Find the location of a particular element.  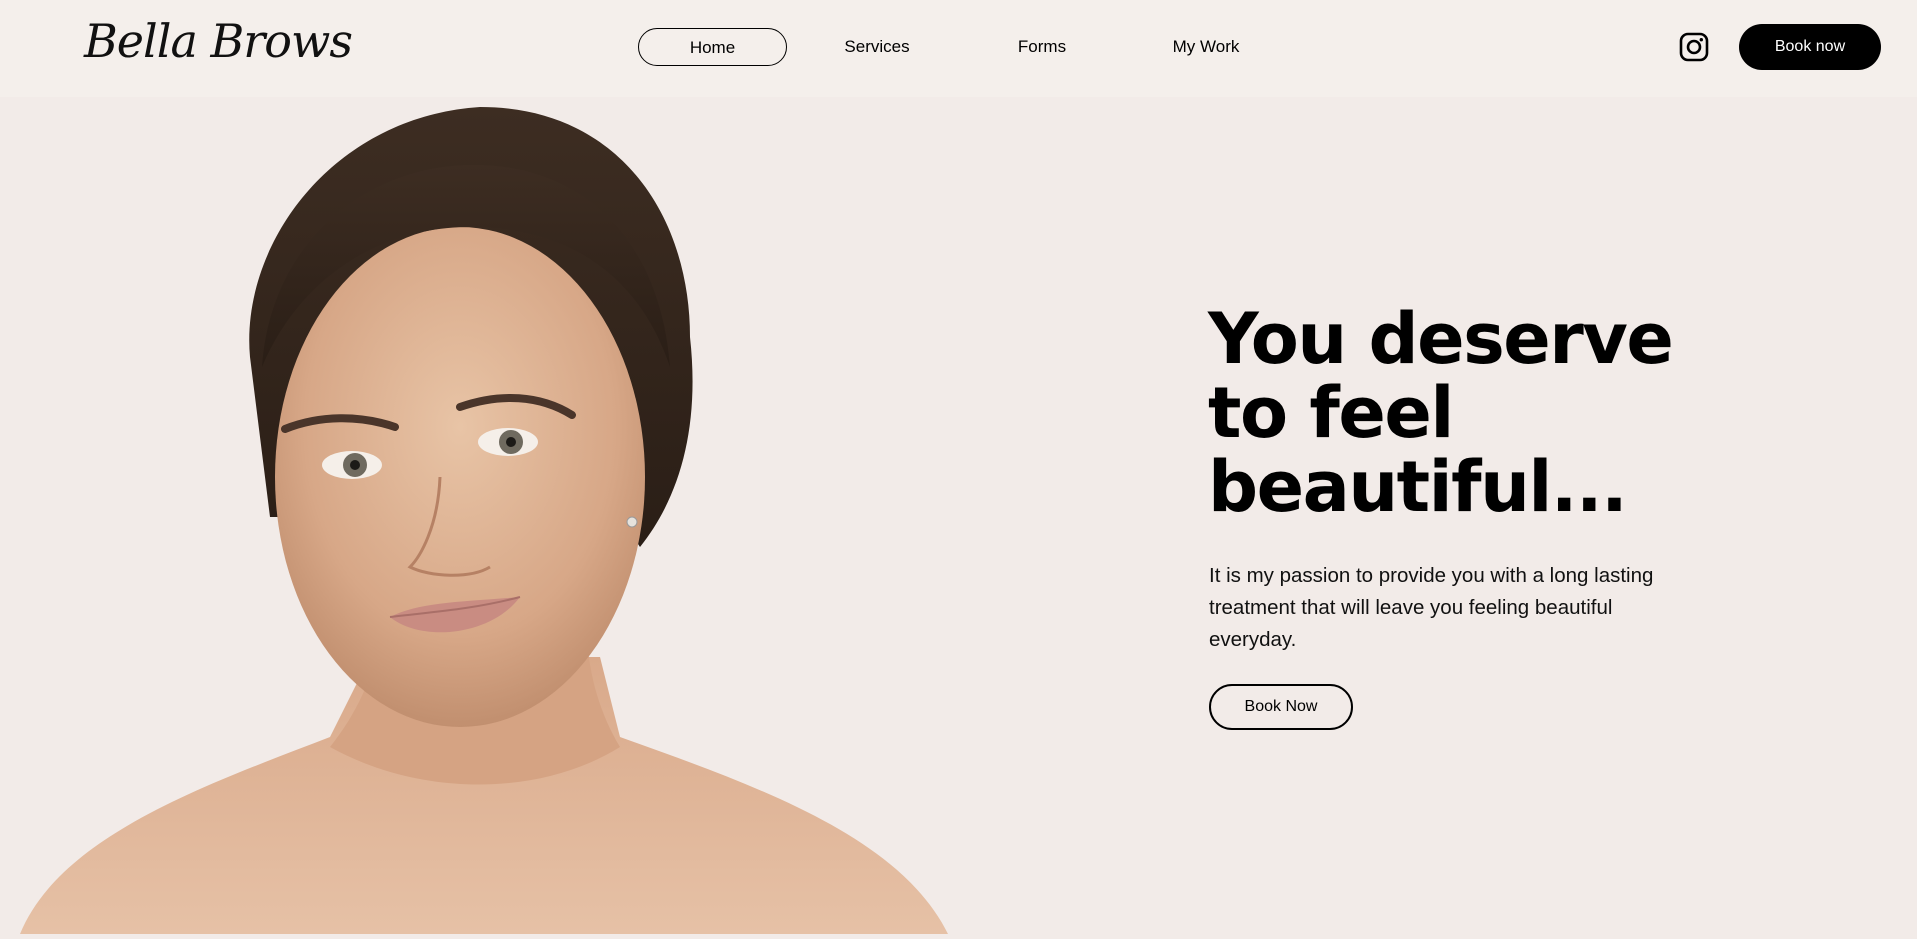

instagram-icon is located at coordinates (1694, 47).